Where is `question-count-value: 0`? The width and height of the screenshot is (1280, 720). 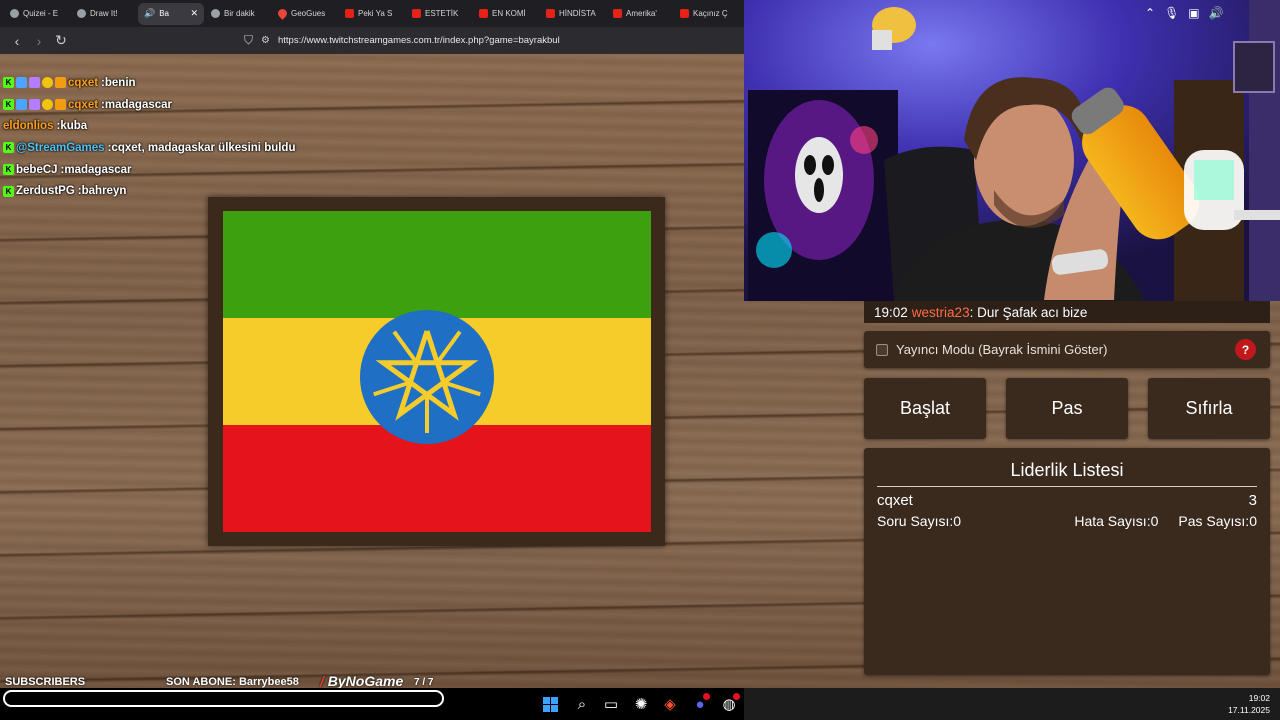 question-count-value: 0 is located at coordinates (957, 521).